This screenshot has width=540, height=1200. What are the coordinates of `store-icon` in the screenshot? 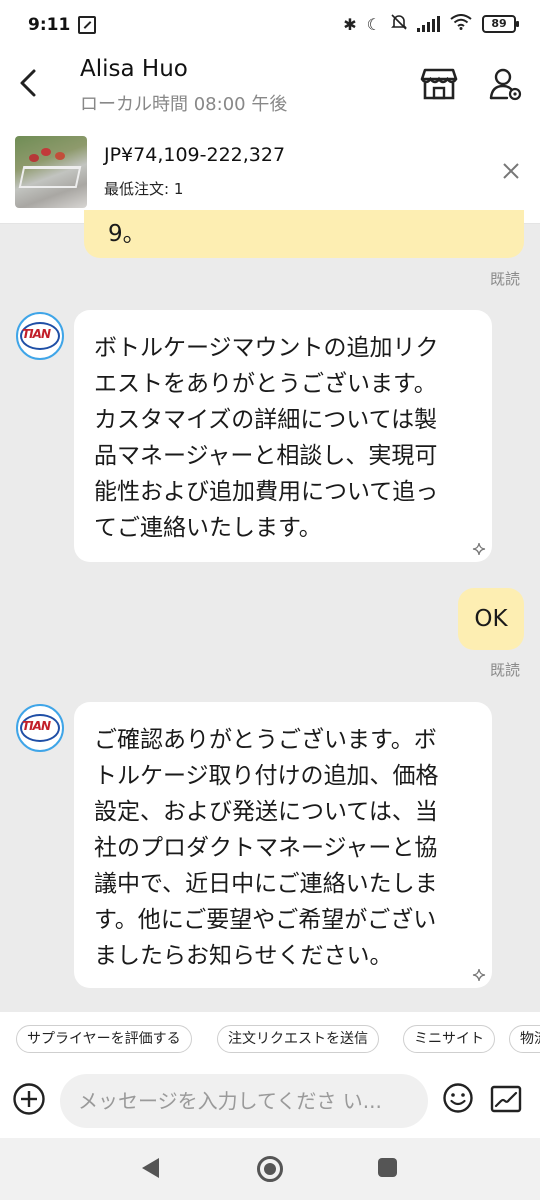 It's located at (439, 84).